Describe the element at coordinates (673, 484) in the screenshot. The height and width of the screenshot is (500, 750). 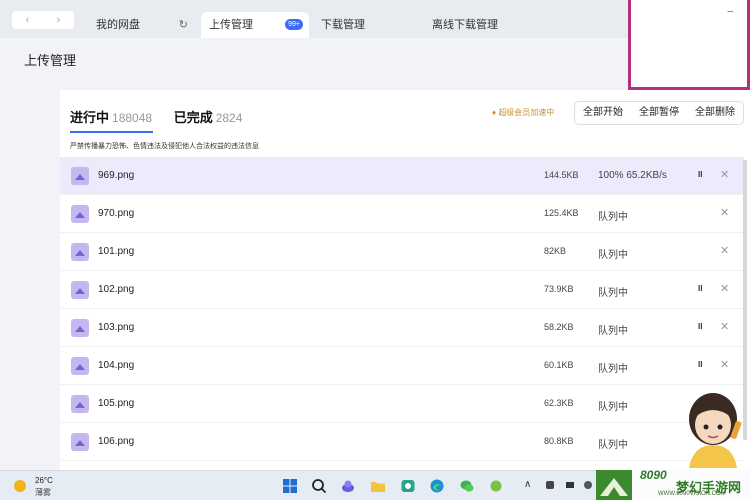
I see `site-watermark: 8090 梦幻手游网 WWW.8090VISION.COM` at that location.